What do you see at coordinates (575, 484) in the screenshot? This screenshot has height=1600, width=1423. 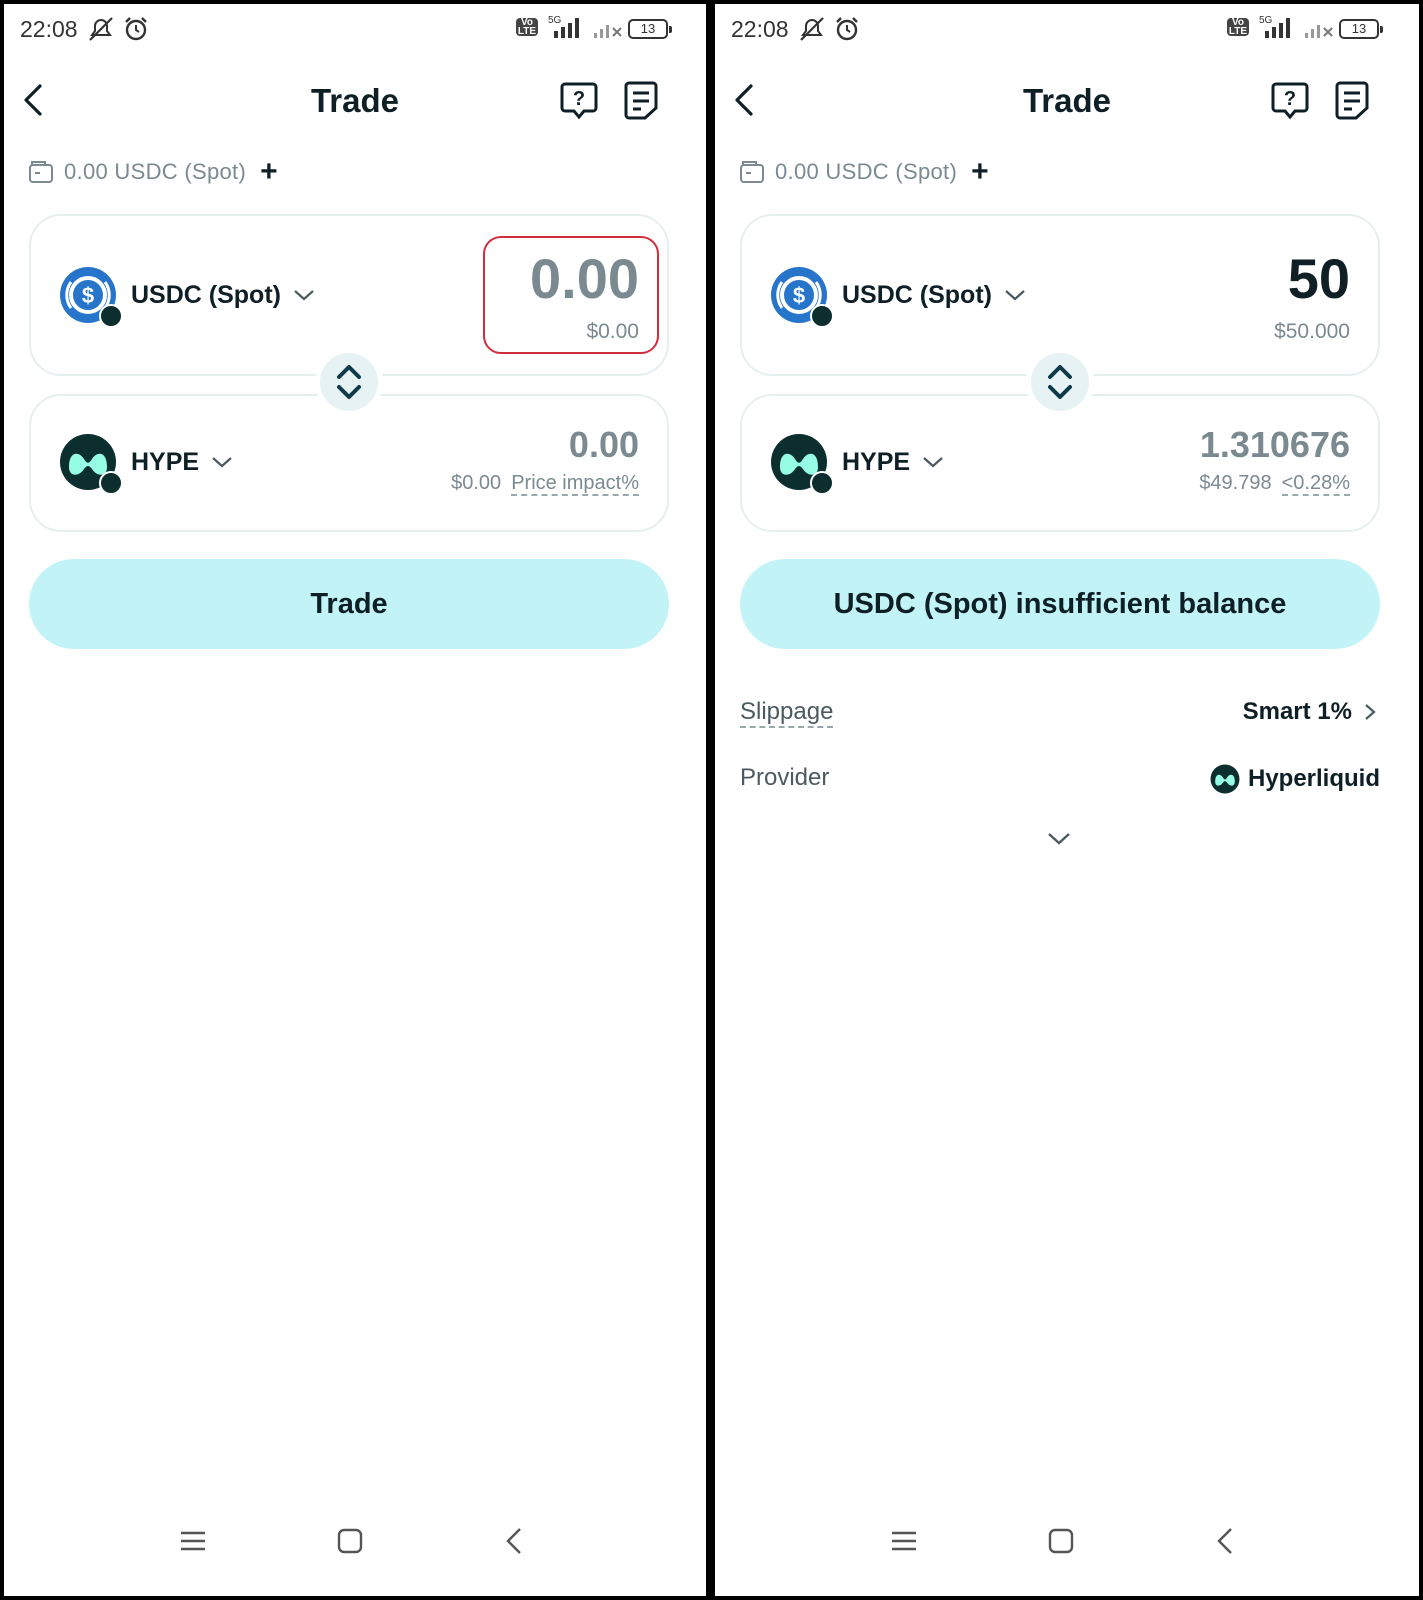 I see `price-impact-link: Price impact%` at bounding box center [575, 484].